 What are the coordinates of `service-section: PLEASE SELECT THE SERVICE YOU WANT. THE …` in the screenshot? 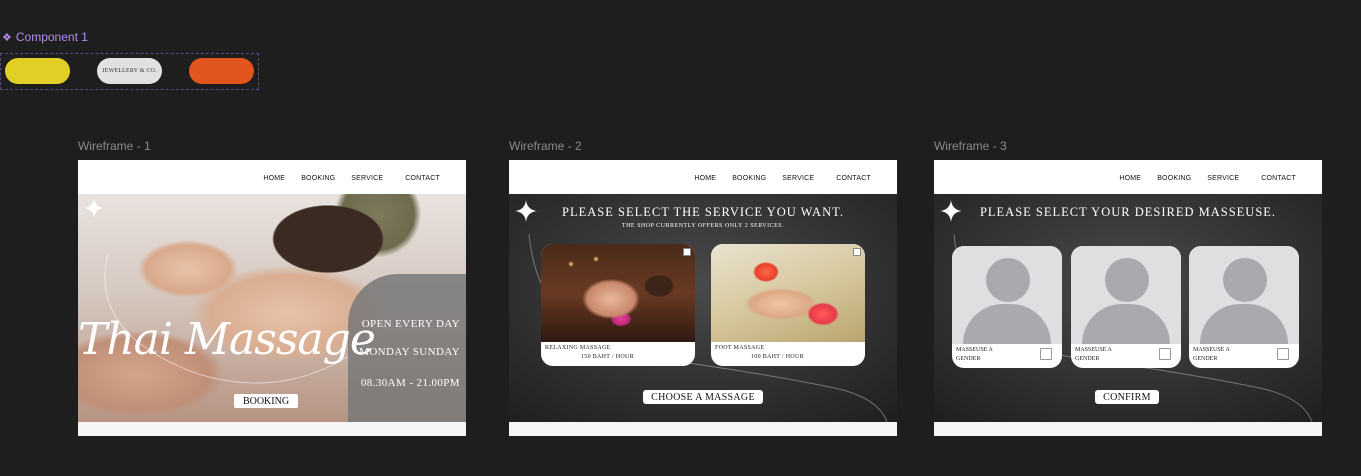 It's located at (703, 308).